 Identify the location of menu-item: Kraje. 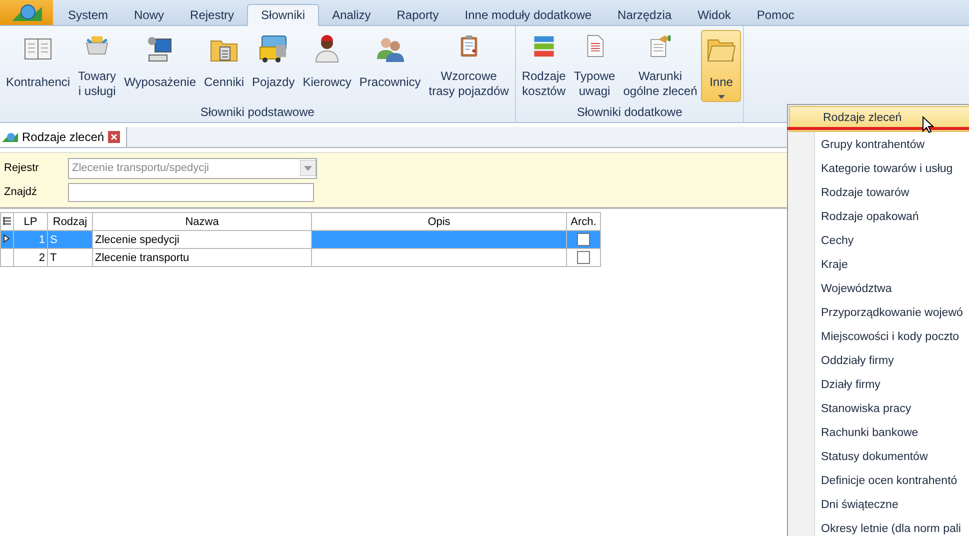
(878, 265).